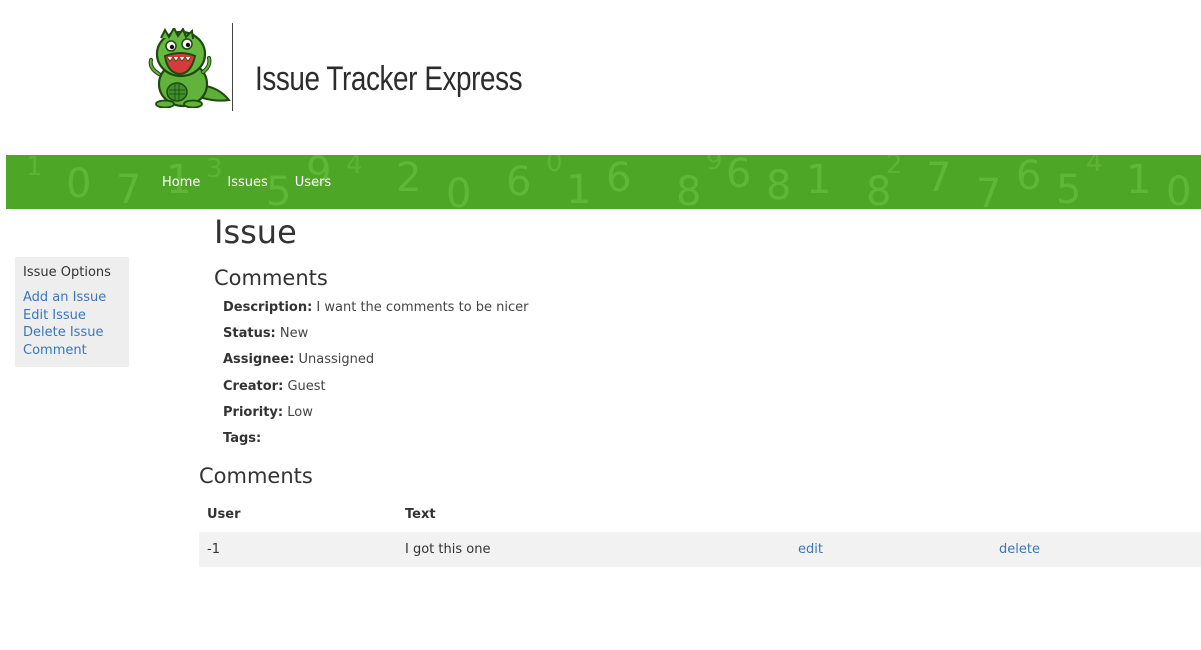 The width and height of the screenshot is (1201, 650). Describe the element at coordinates (72, 351) in the screenshot. I see `comment-link: Comment` at that location.